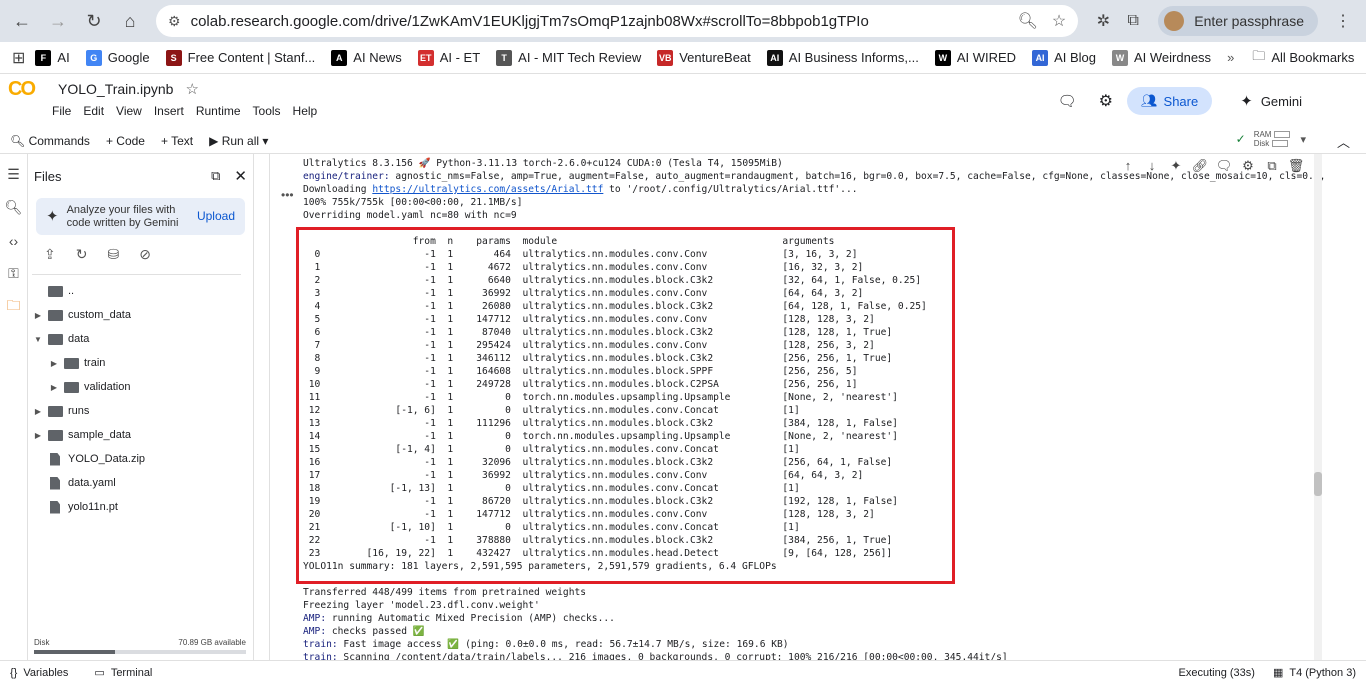 The height and width of the screenshot is (684, 1366). I want to click on open-in-tab-icon: ⧉, so click(215, 176).